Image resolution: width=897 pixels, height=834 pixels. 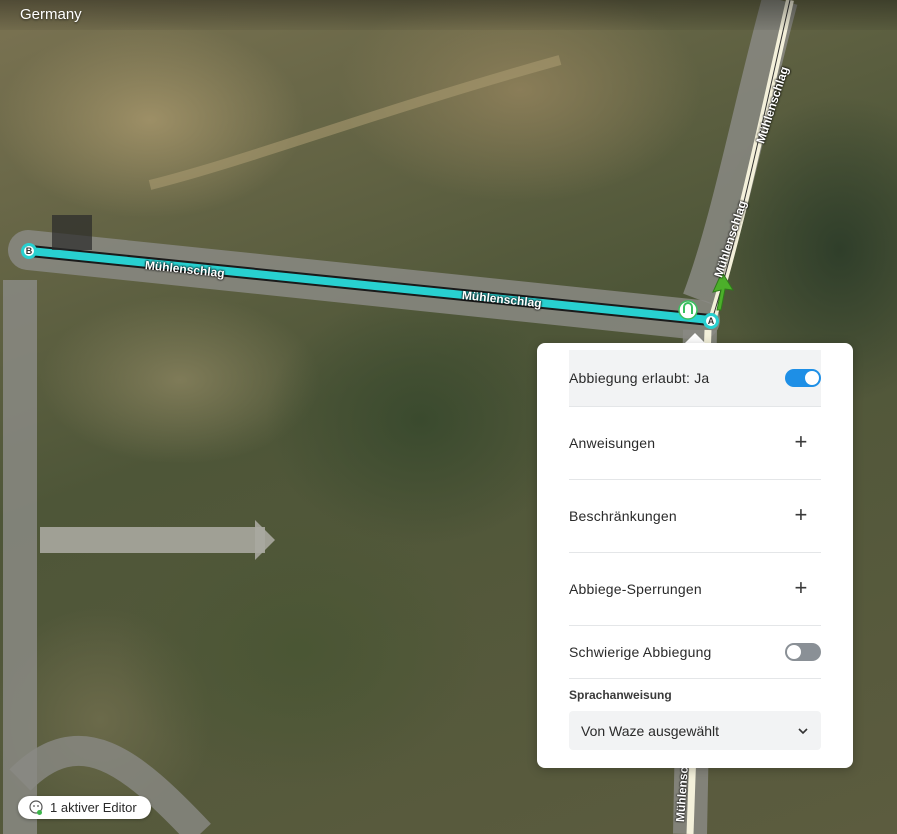 I want to click on instructions-label: Anweisungen, so click(x=612, y=443).